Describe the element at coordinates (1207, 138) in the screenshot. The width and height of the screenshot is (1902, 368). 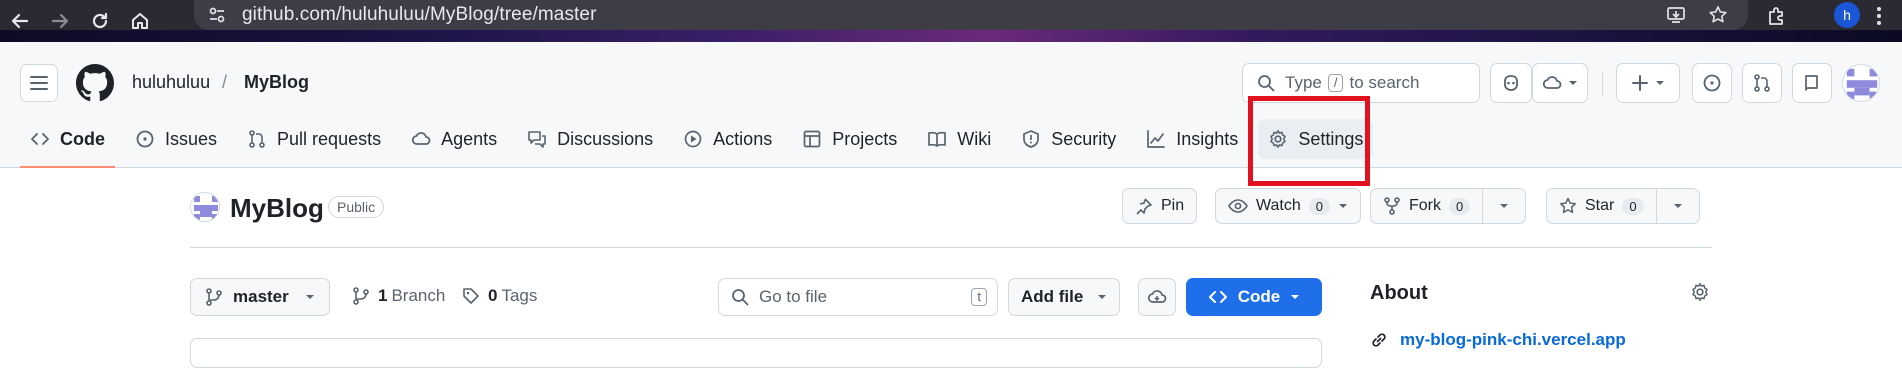
I see `tab-label: Insights` at that location.